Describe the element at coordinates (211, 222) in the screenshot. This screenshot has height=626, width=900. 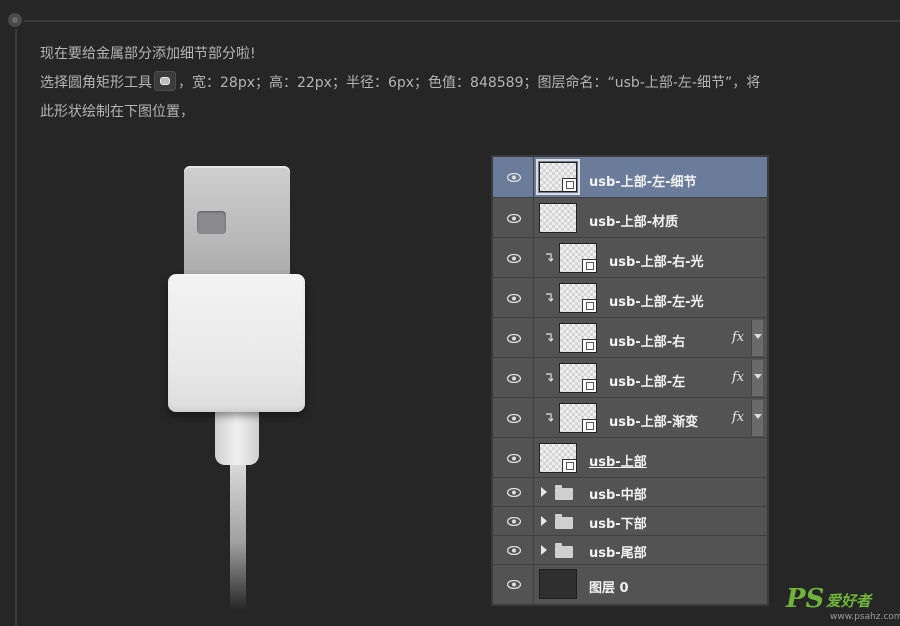
I see `usb-detail-slot` at that location.